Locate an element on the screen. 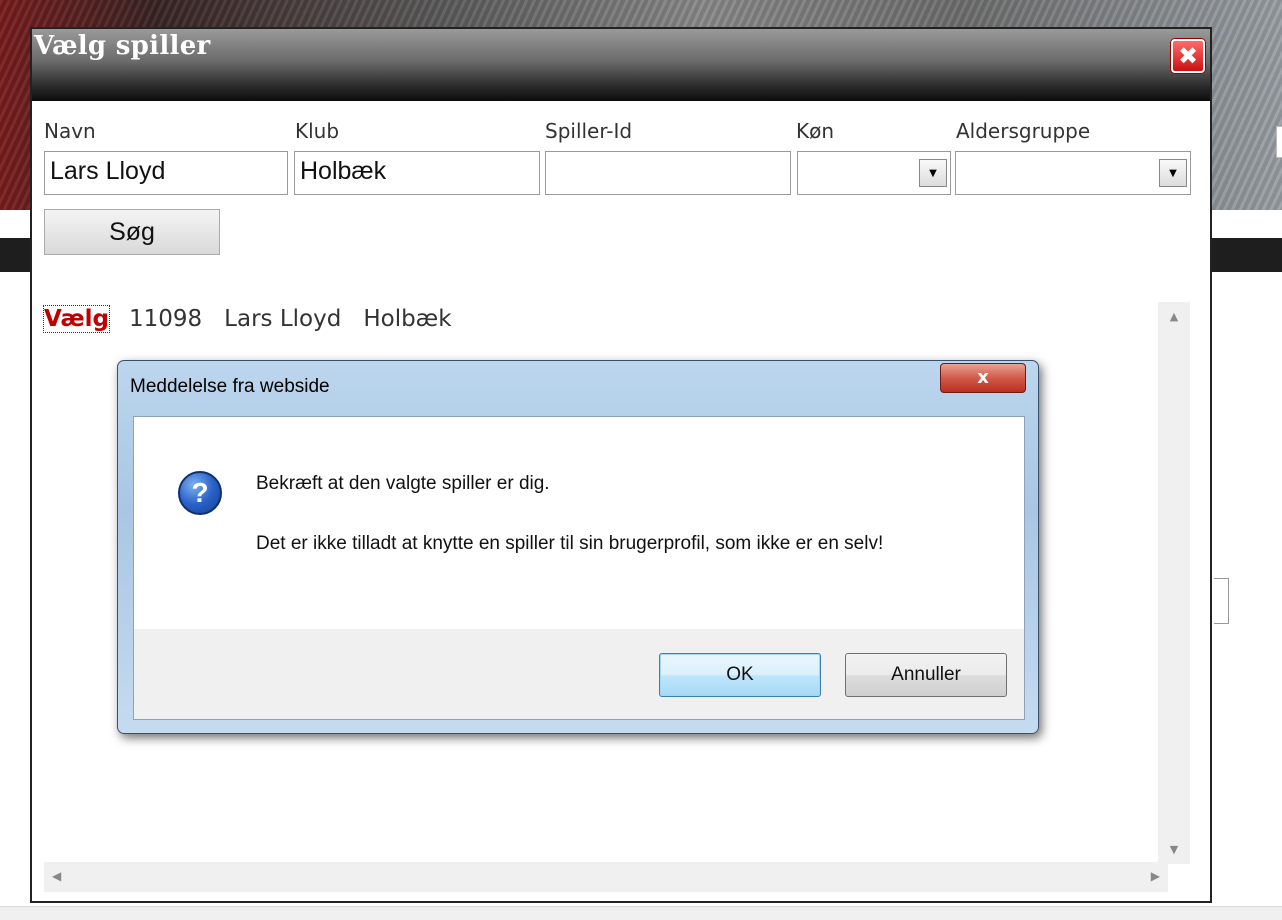  close-icon: x is located at coordinates (983, 378).